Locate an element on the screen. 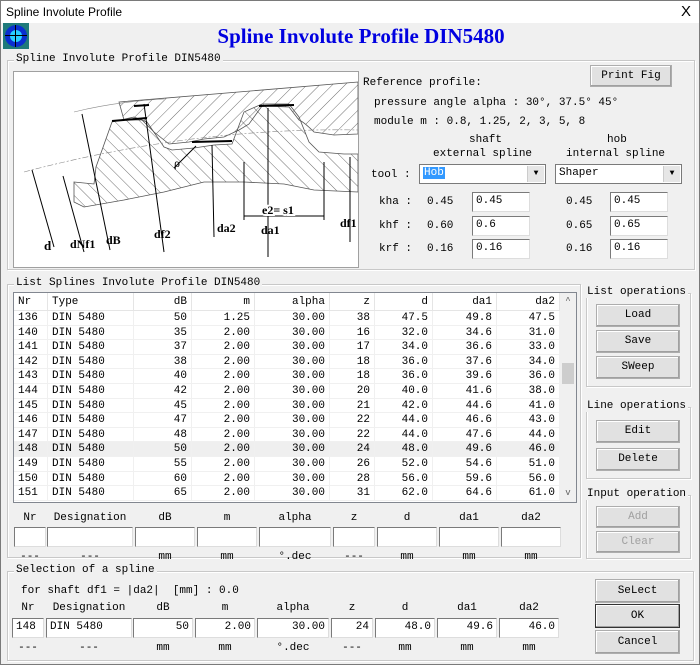  column-header-da2: da2 is located at coordinates (528, 302).